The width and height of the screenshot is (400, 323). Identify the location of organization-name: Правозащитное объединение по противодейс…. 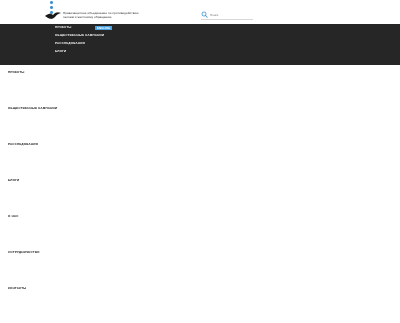
(101, 15).